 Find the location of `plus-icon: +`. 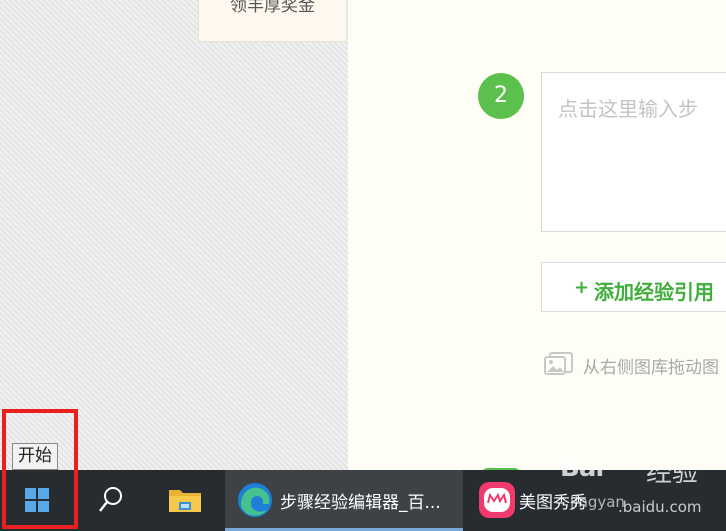

plus-icon: + is located at coordinates (582, 287).